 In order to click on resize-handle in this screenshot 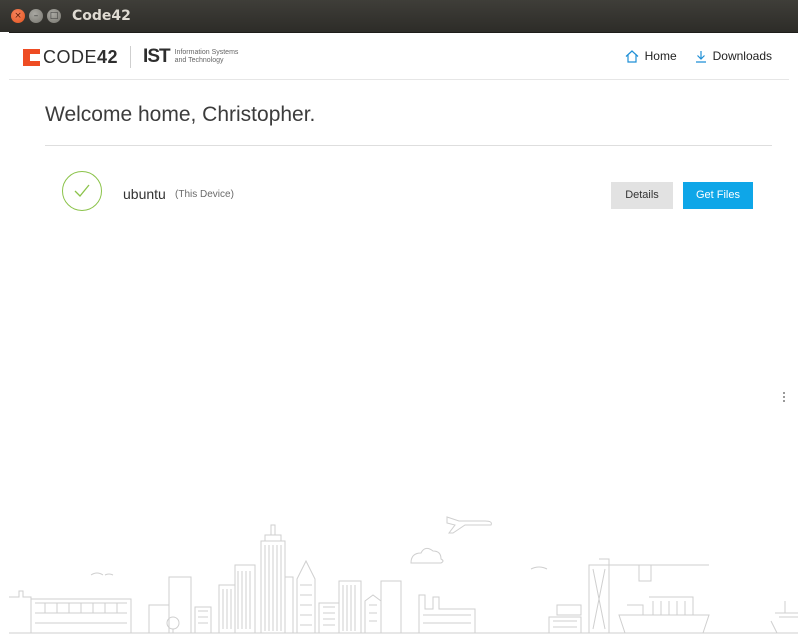, I will do `click(784, 397)`.